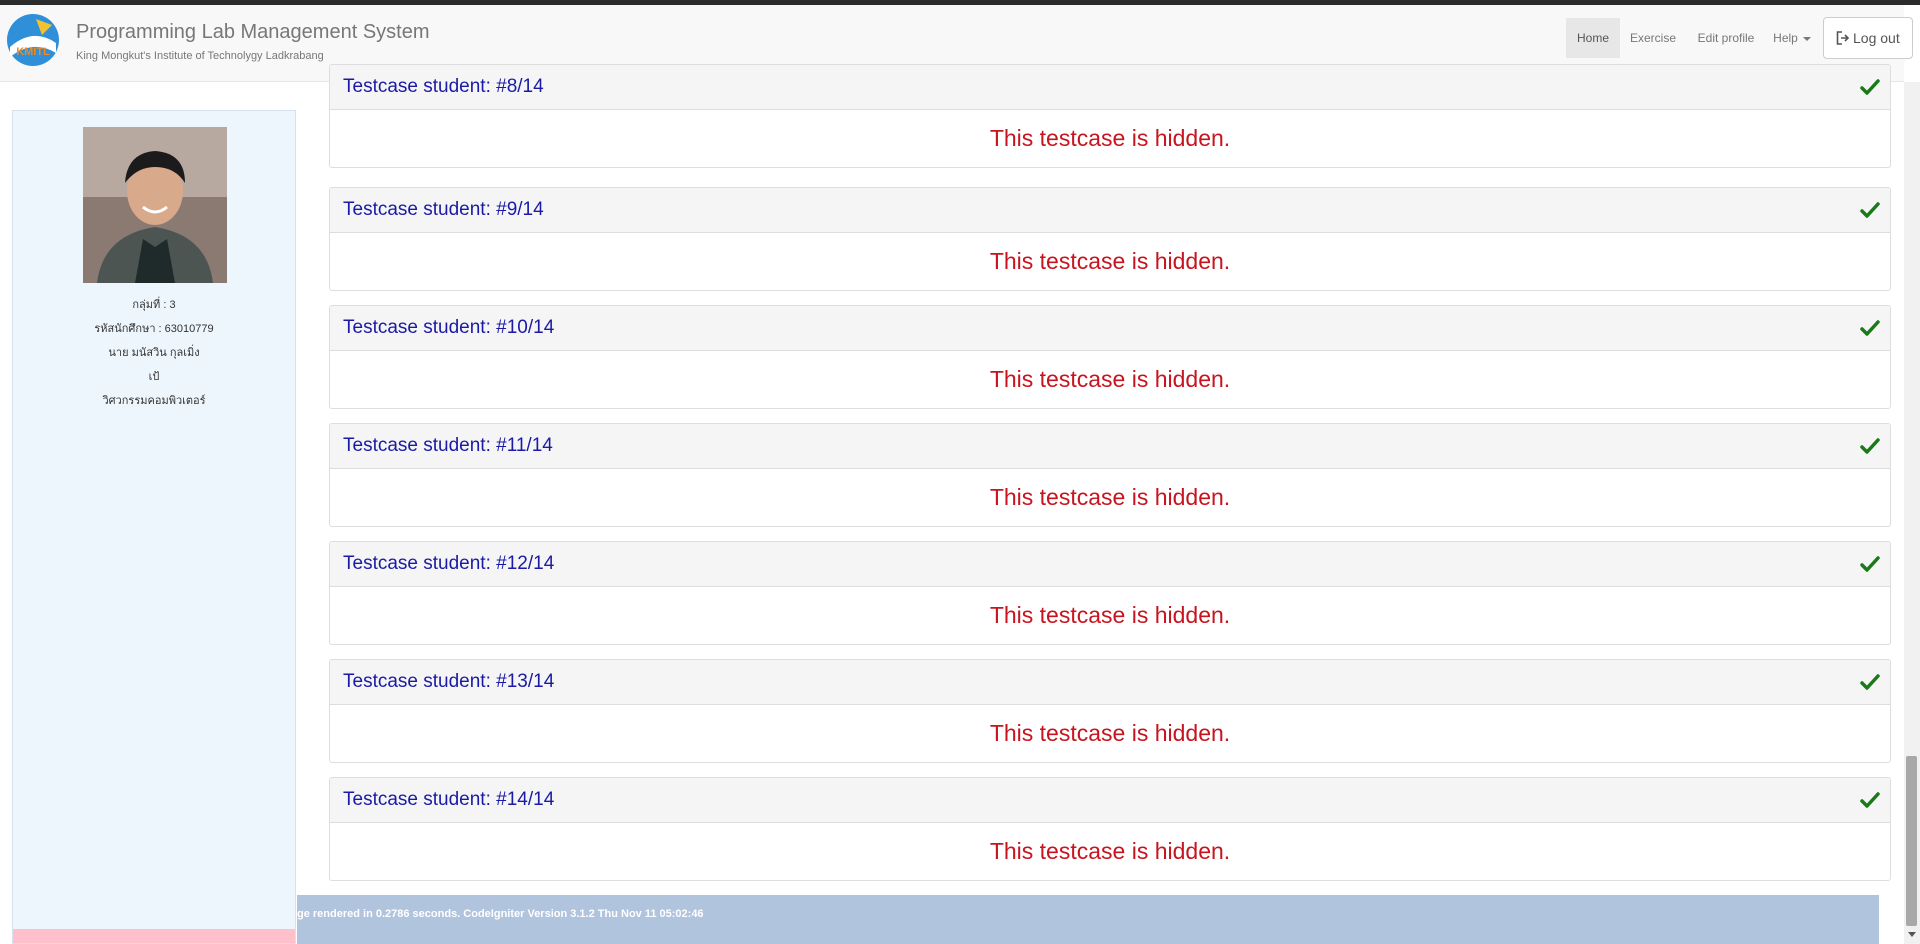 The image size is (1920, 944). I want to click on testcase-title: Testcase student: #9/14, so click(443, 209).